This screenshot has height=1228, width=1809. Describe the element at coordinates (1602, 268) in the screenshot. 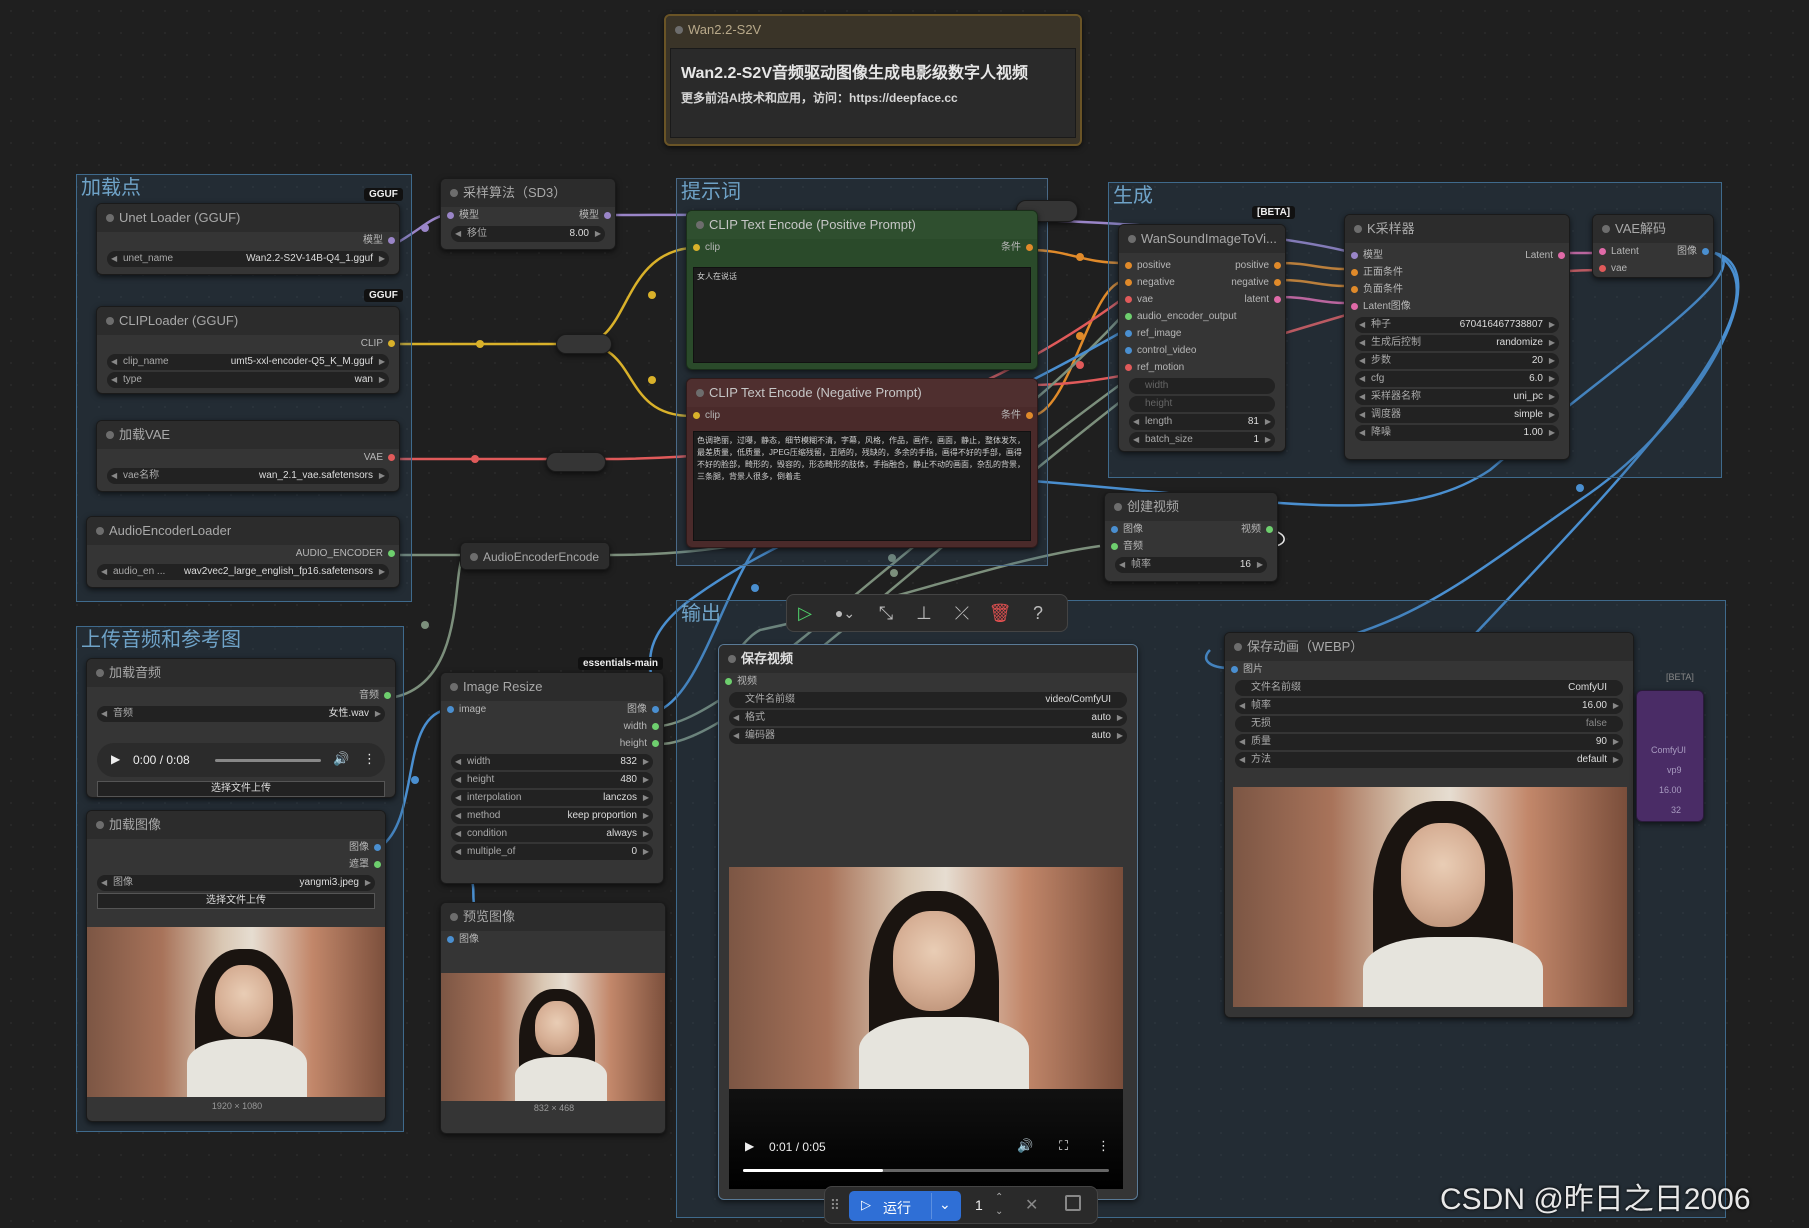

I see `vae-decode-vae-dot` at that location.